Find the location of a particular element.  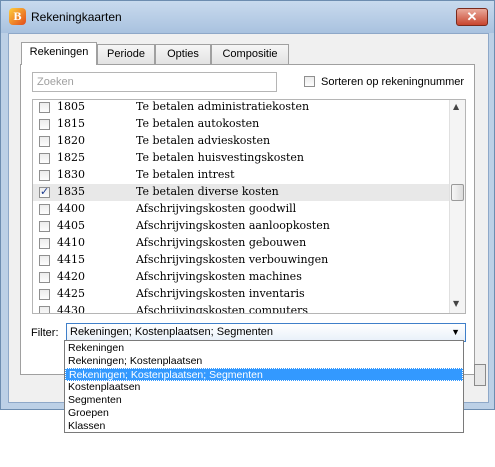

account-description: Afschrijvingskosten inventaris is located at coordinates (220, 293).